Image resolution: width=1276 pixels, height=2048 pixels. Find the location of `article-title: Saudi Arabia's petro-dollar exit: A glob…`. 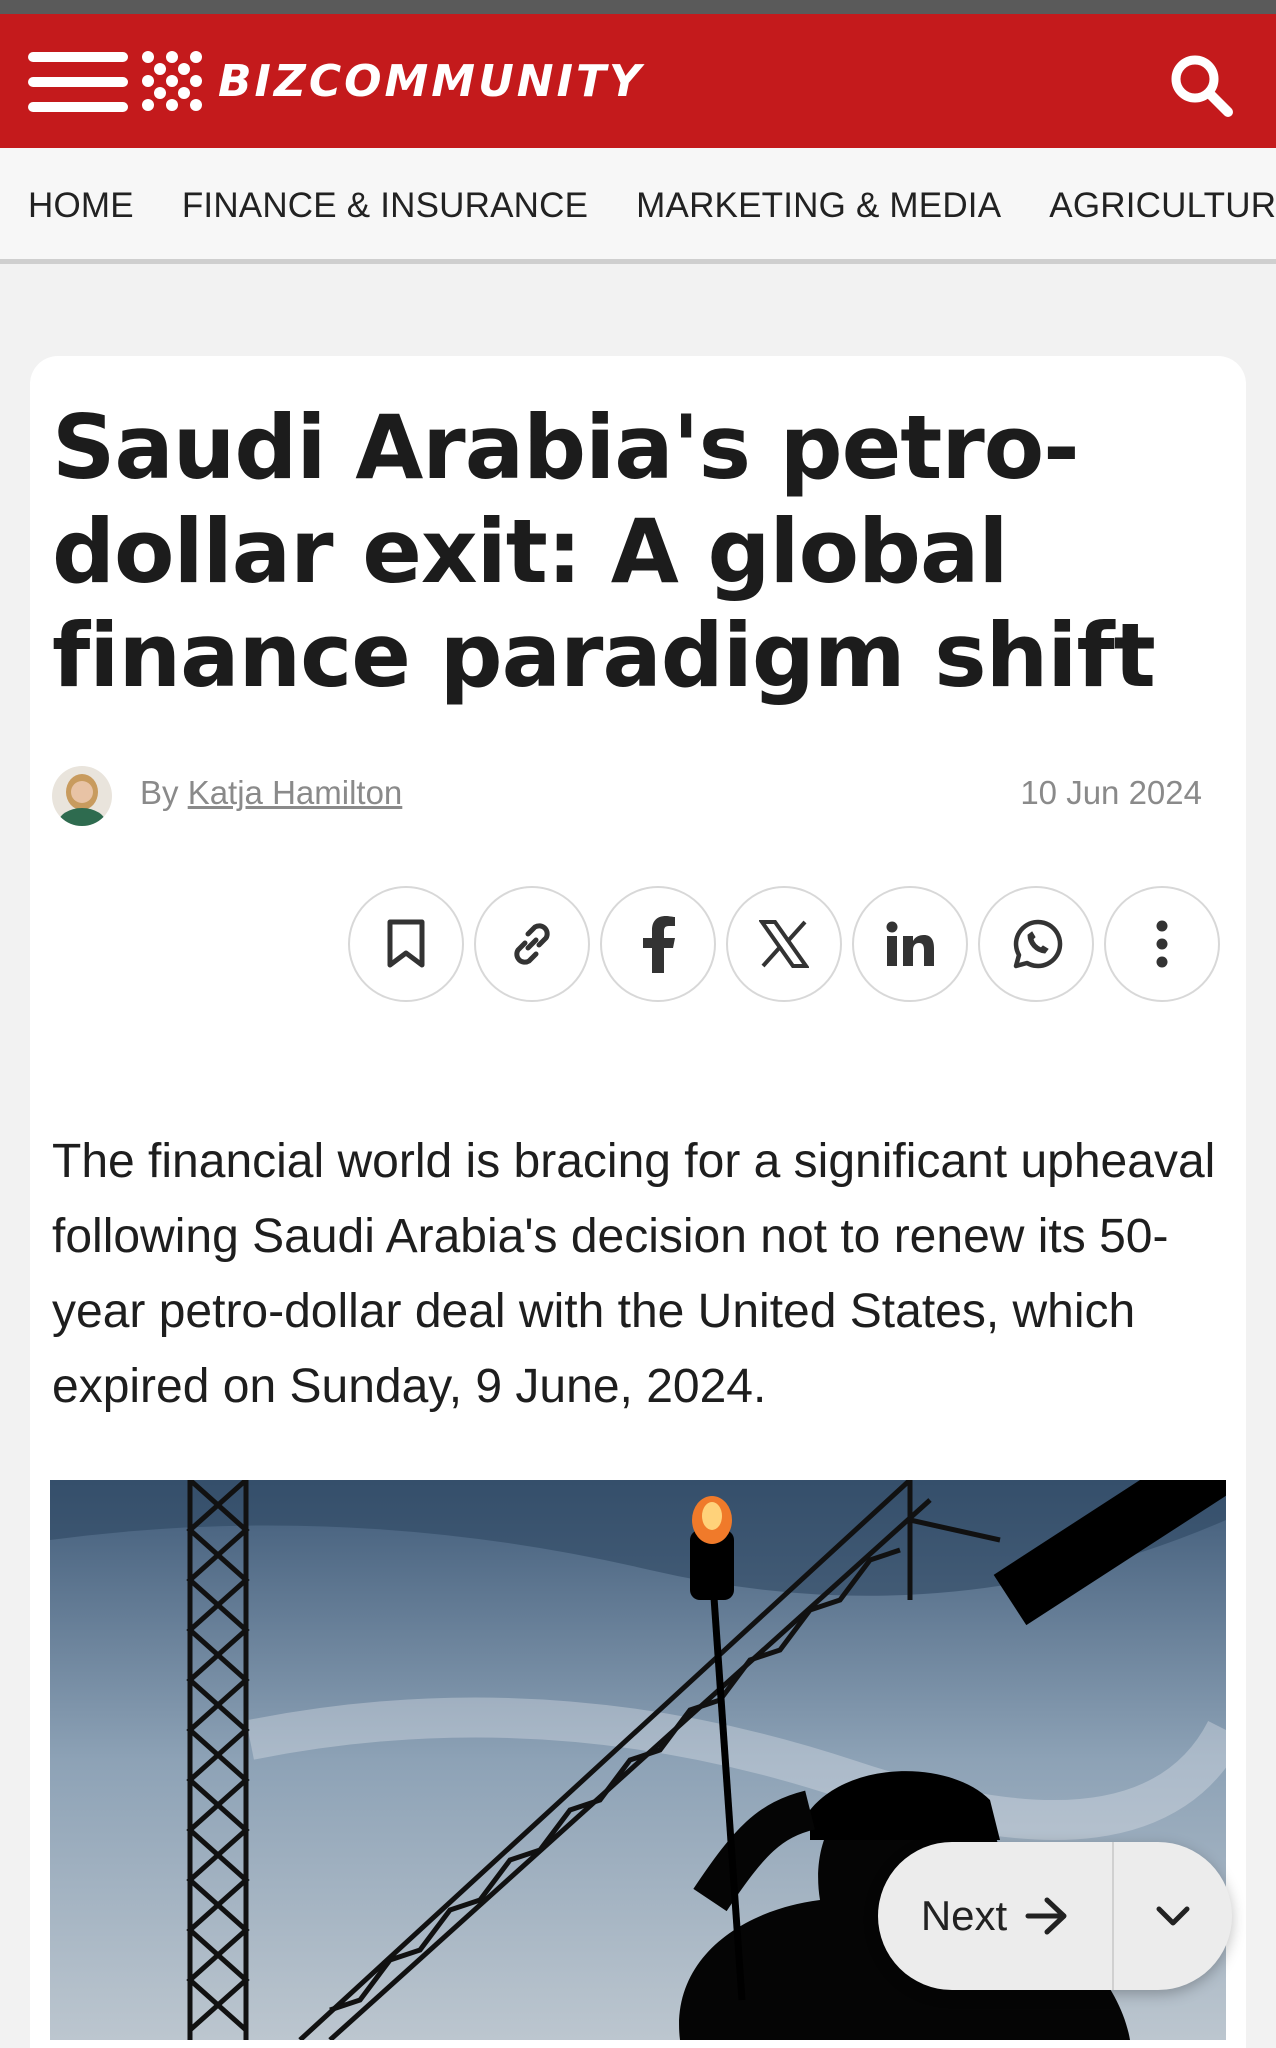

article-title: Saudi Arabia's petro-dollar exit: A glob… is located at coordinates (604, 551).